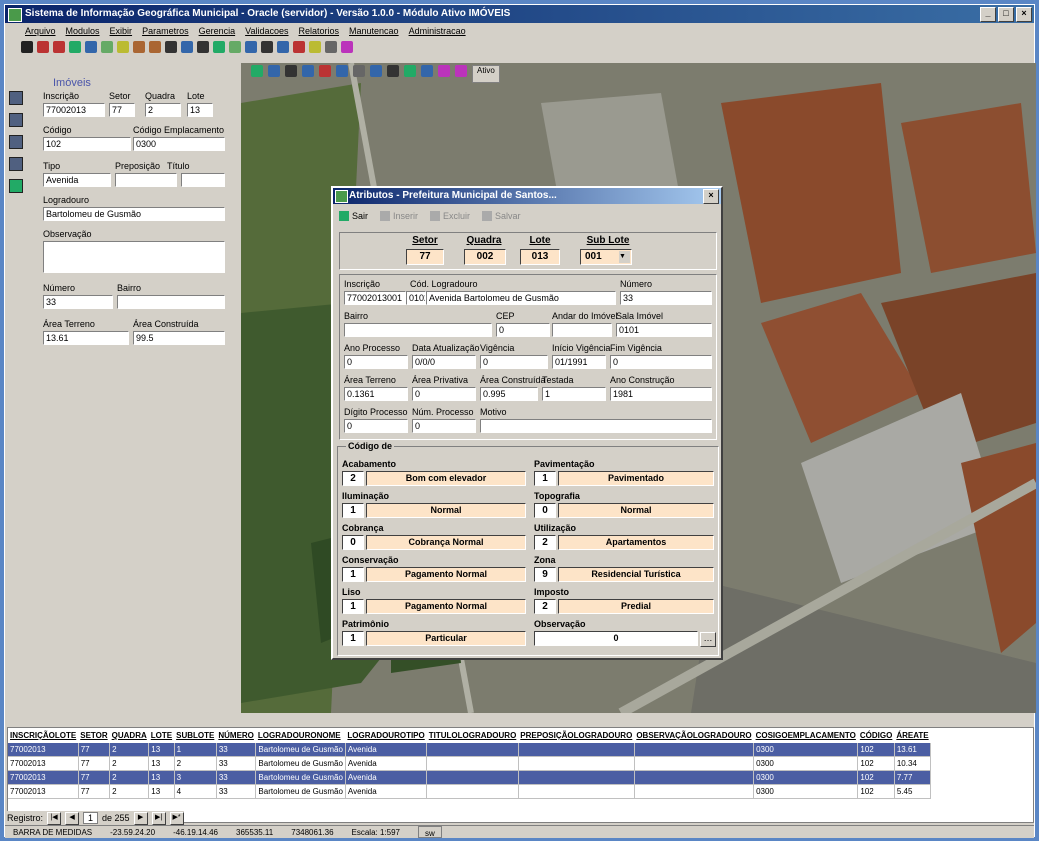 This screenshot has width=1039, height=841. I want to click on table-cell: 13.61, so click(913, 750).